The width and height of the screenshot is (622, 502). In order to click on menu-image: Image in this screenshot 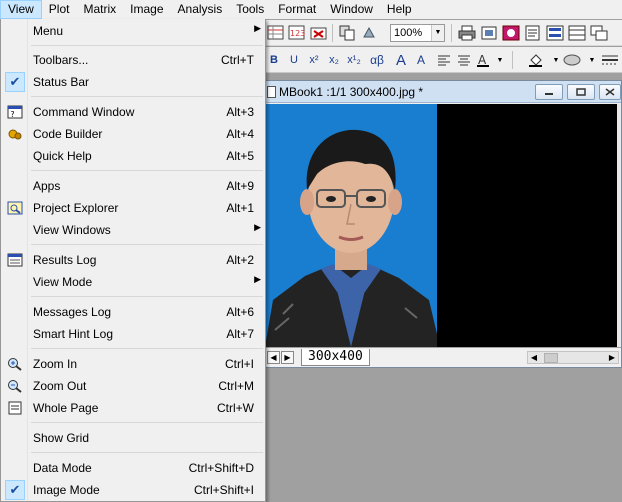, I will do `click(146, 9)`.